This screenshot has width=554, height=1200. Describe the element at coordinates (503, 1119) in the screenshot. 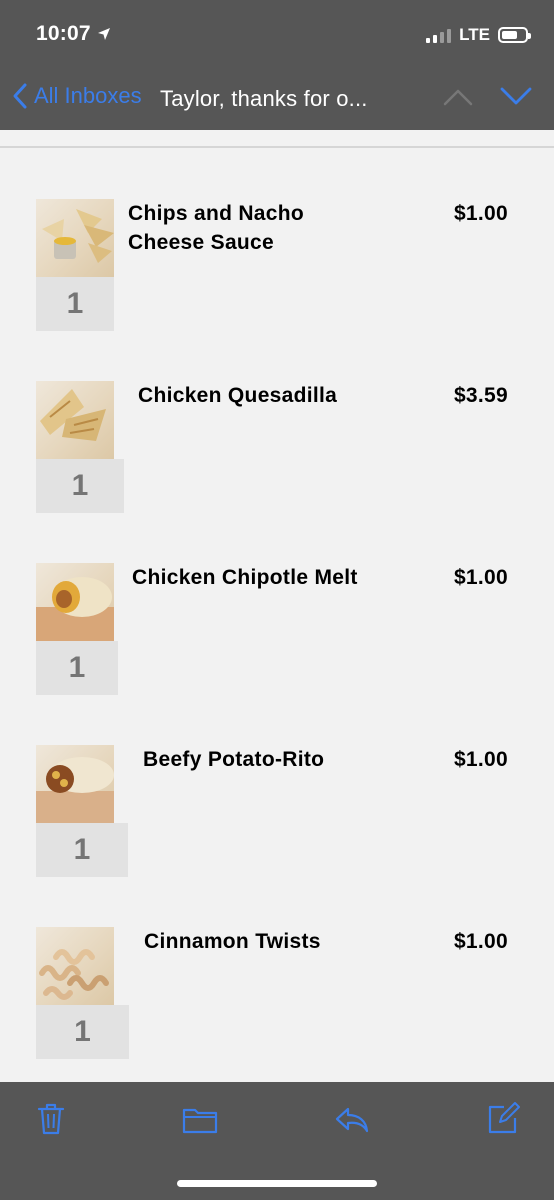

I see `compose-icon` at that location.